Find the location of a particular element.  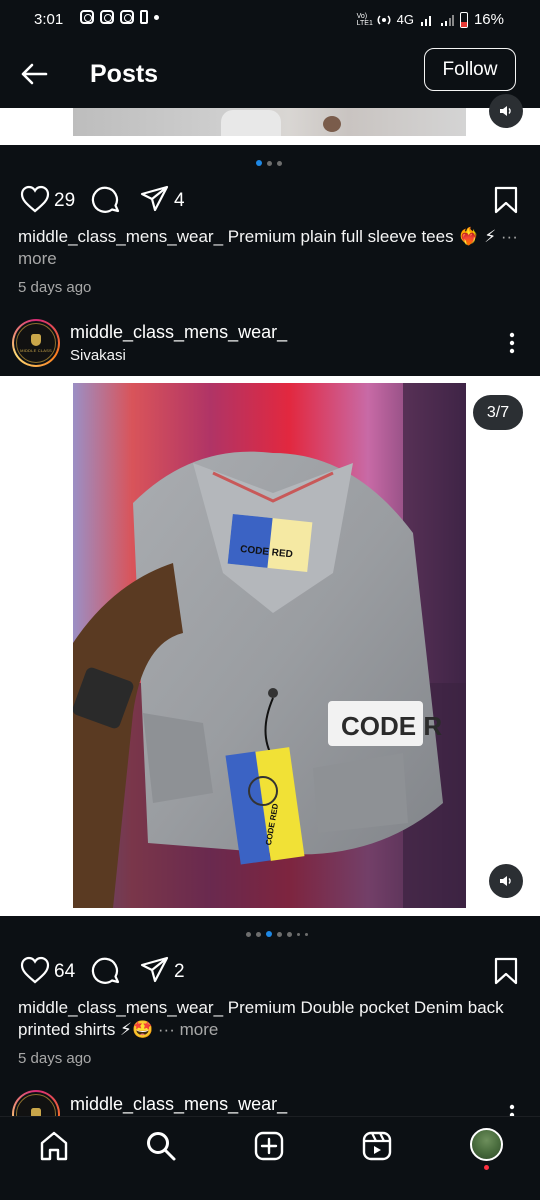

status-bar: 3:01 Vo) LTE1 4G 16% is located at coordinates (270, 20).